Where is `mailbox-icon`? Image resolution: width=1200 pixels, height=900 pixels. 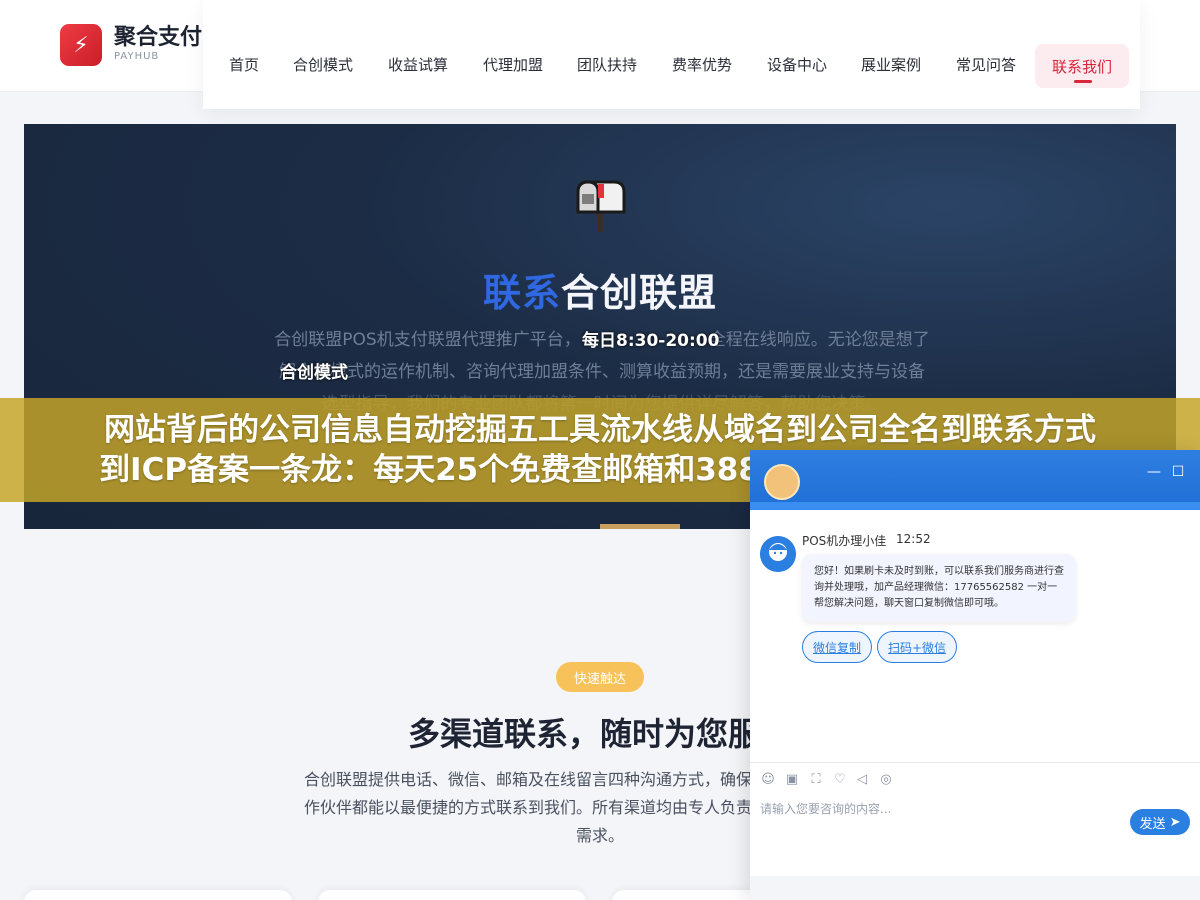 mailbox-icon is located at coordinates (601, 206).